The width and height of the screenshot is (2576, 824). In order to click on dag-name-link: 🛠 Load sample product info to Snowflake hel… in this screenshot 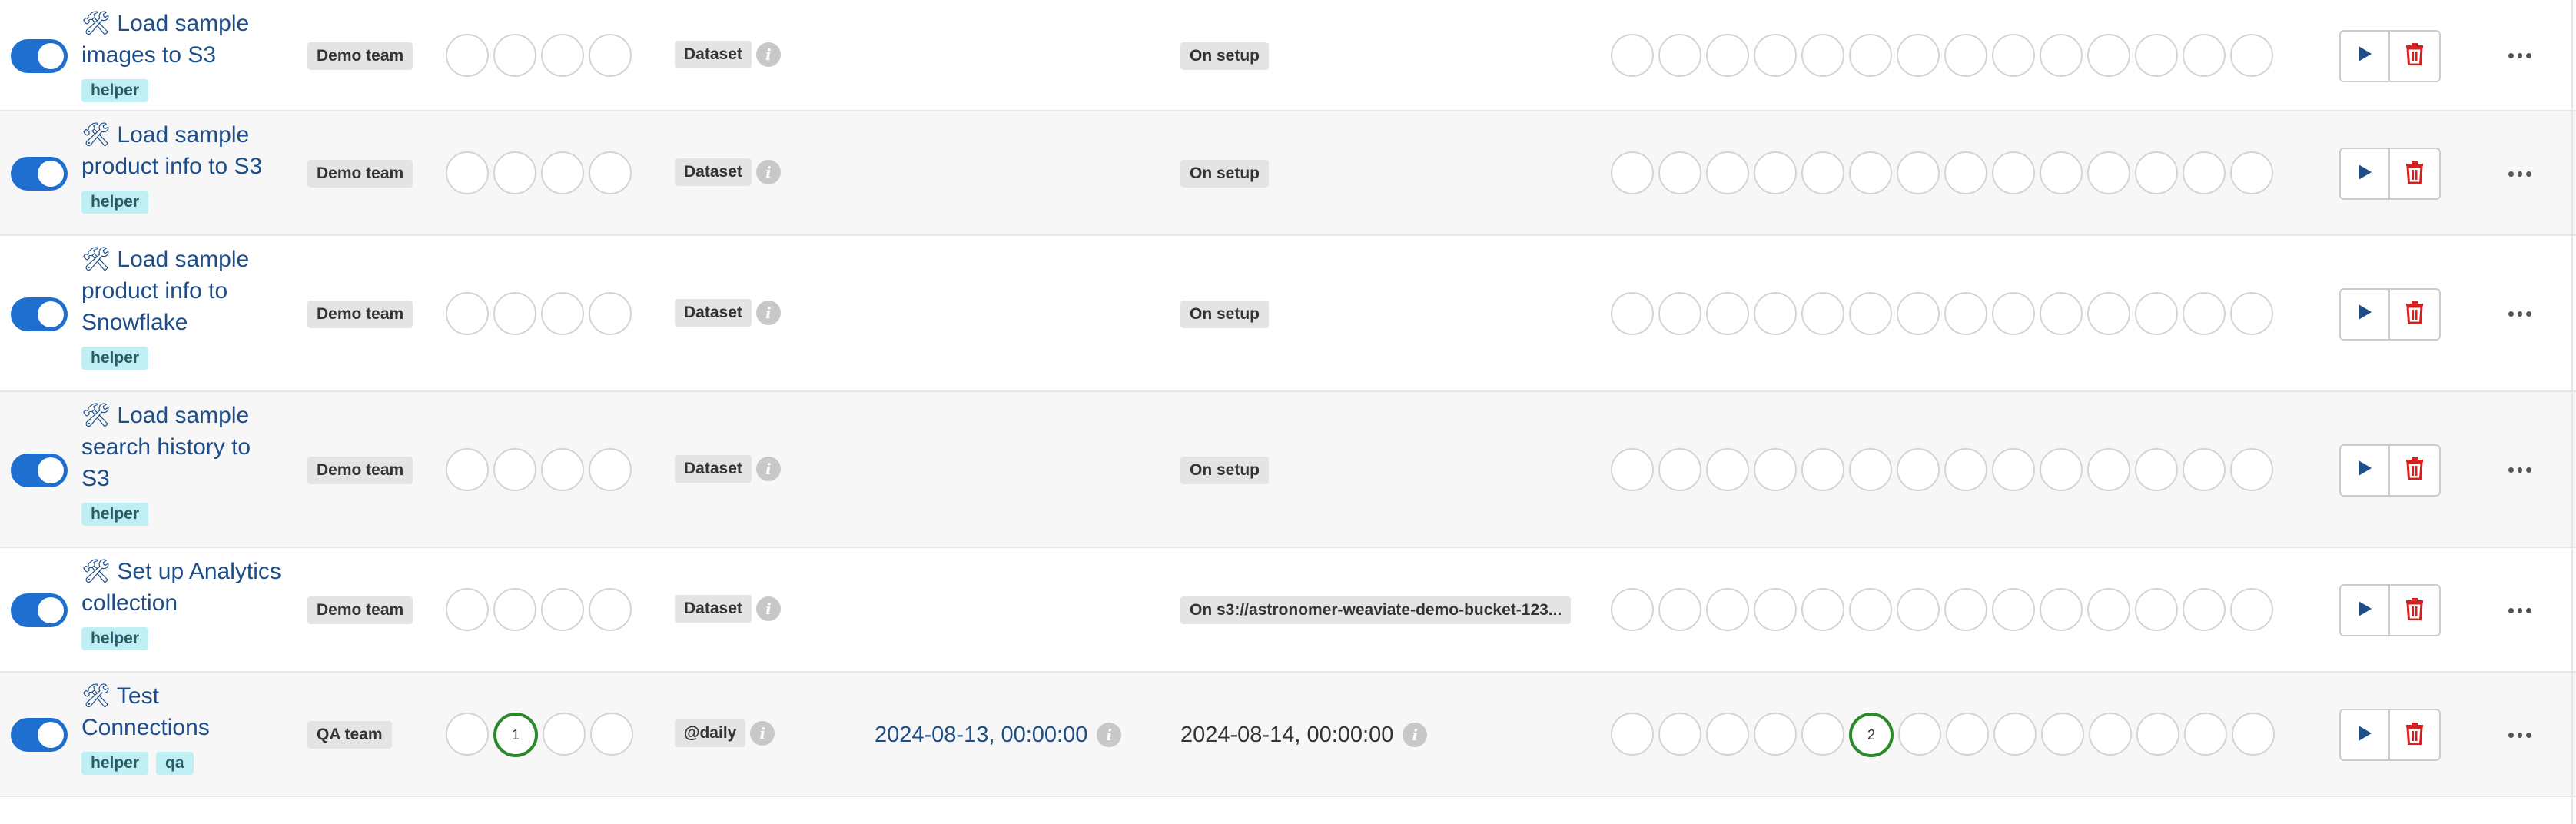, I will do `click(192, 307)`.